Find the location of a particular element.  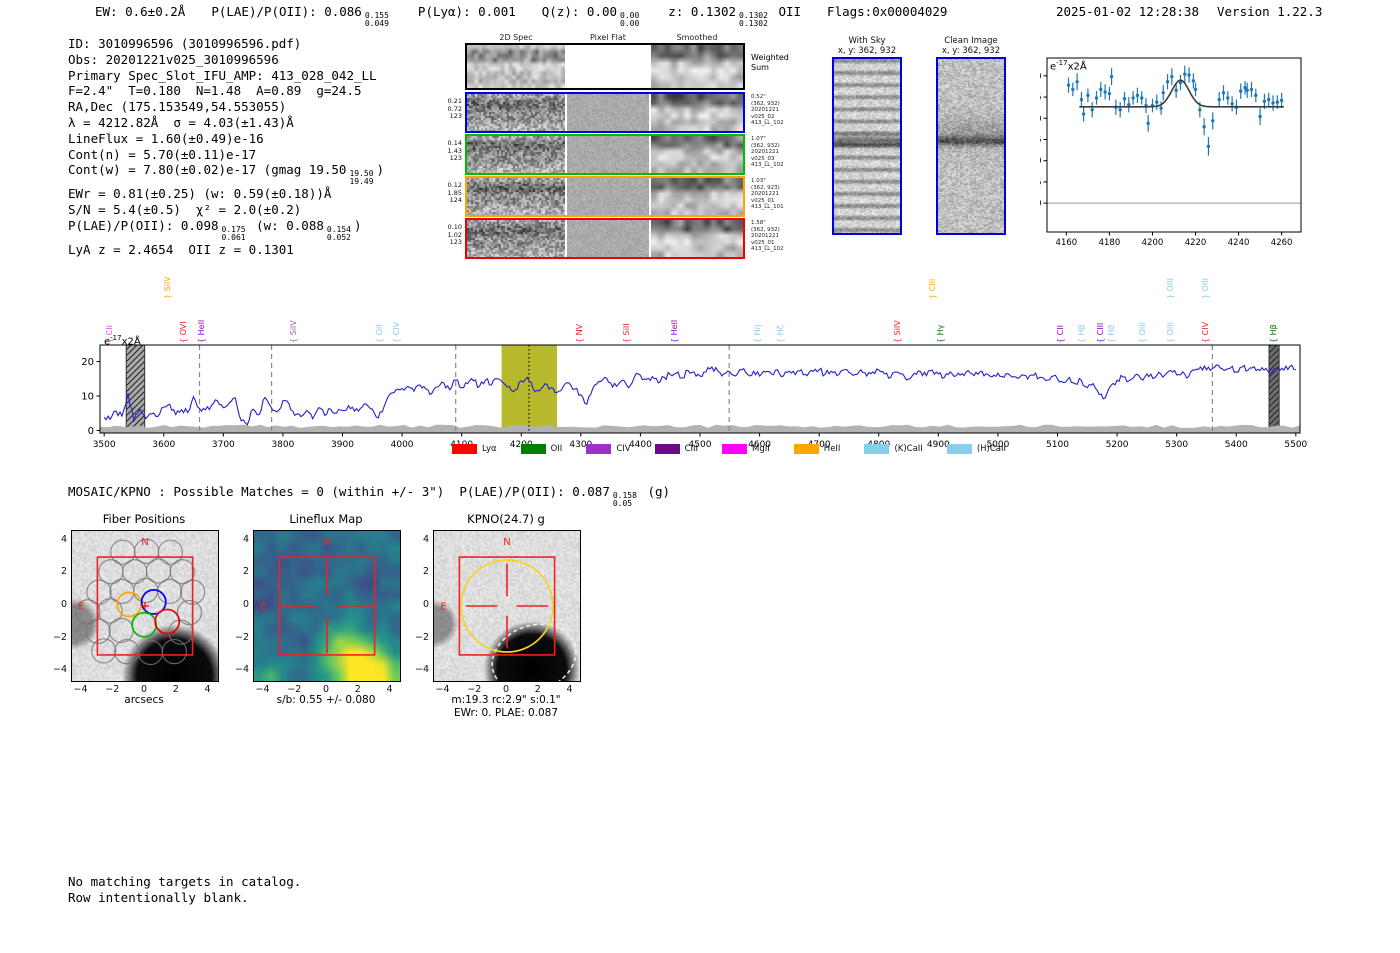

compass-north-label: N is located at coordinates (144, 542).